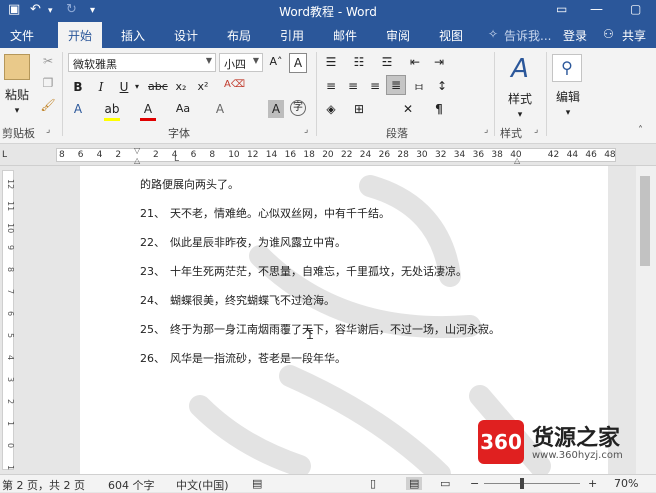  What do you see at coordinates (408, 109) in the screenshot?
I see `sort-icon: ✕` at bounding box center [408, 109].